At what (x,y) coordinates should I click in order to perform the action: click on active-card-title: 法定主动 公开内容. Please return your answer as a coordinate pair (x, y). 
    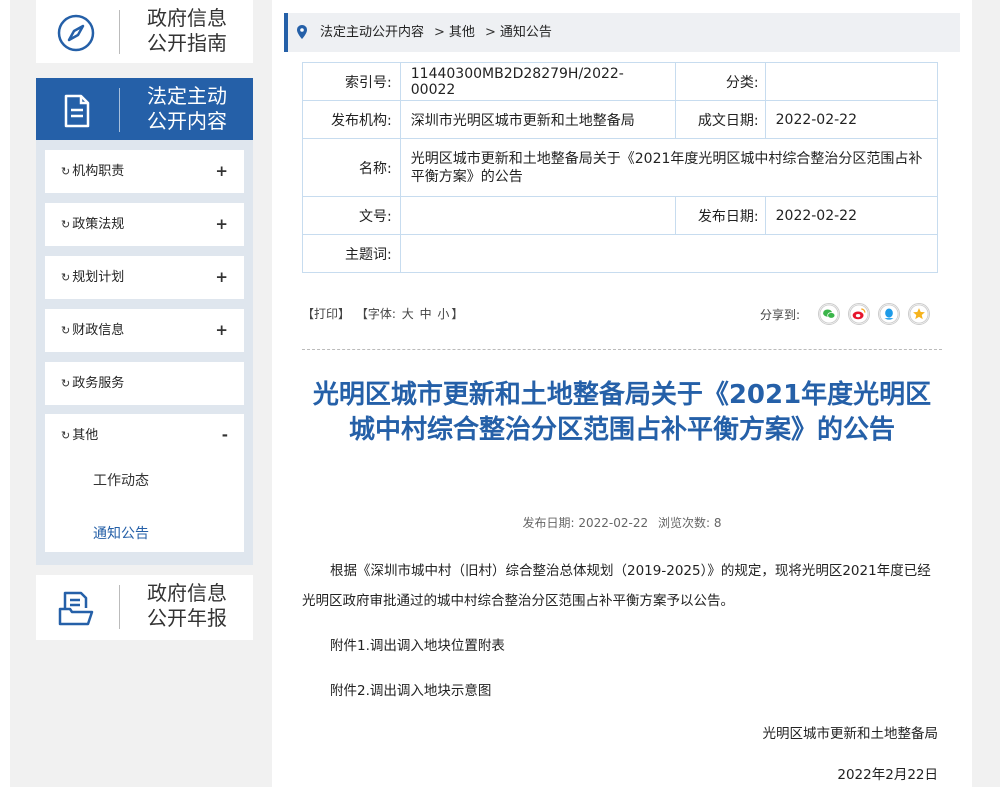
    Looking at the image, I should click on (187, 109).